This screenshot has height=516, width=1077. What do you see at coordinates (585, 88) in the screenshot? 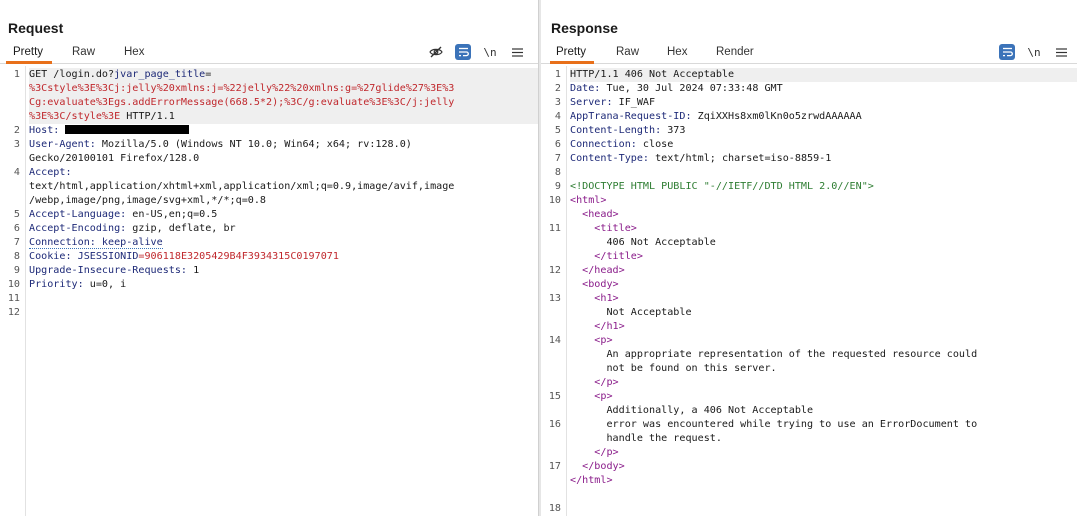
I see `code-token: Date:` at bounding box center [585, 88].